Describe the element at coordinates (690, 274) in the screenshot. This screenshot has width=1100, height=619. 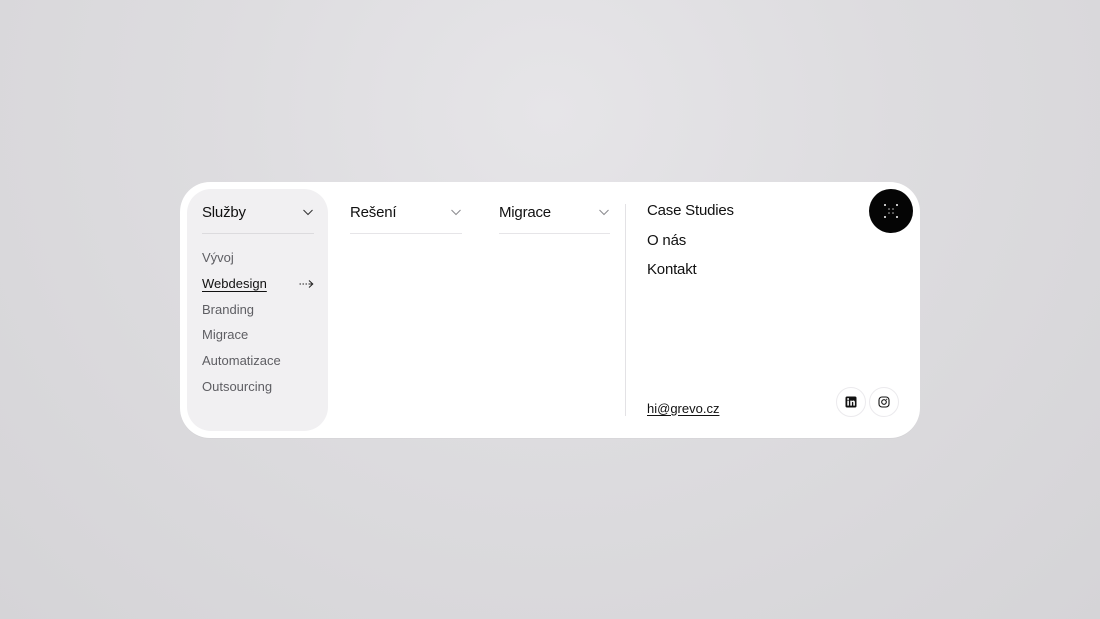
I see `link-contact: Kontakt` at that location.